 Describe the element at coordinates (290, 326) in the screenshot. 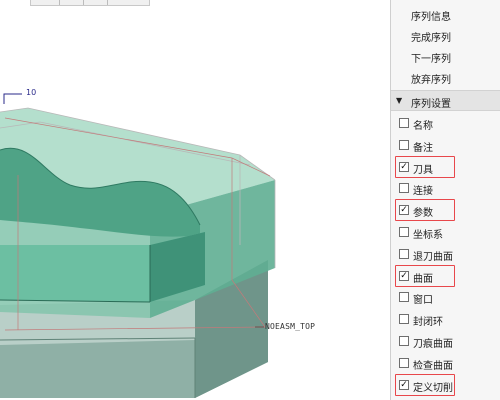

I see `datum-plane-label: NOEASM_TOP` at that location.